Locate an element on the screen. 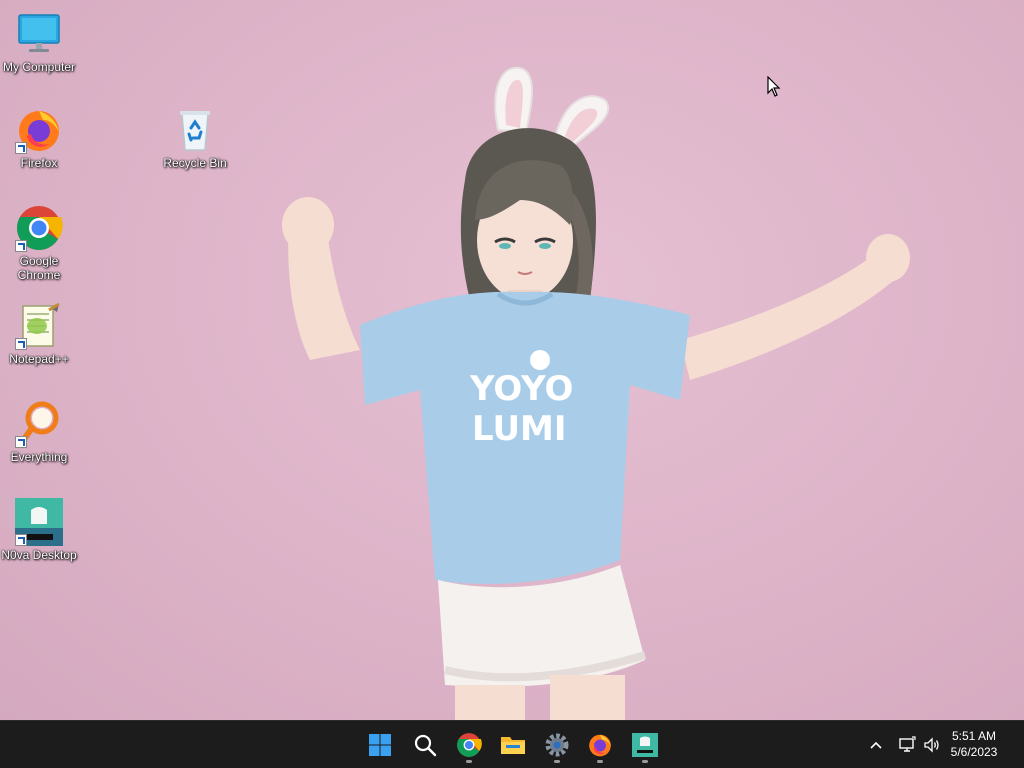  shirt-print-line1: YOYO is located at coordinates (521, 389).